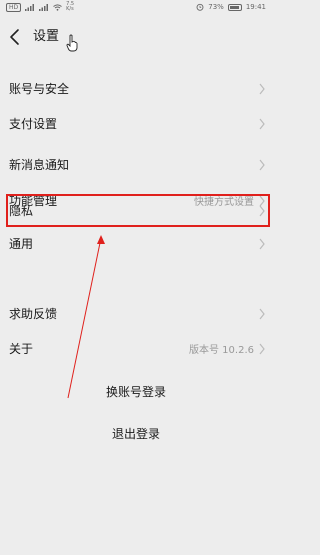 This screenshot has height=555, width=320. Describe the element at coordinates (136, 433) in the screenshot. I see `logout-button: 退出登录` at that location.